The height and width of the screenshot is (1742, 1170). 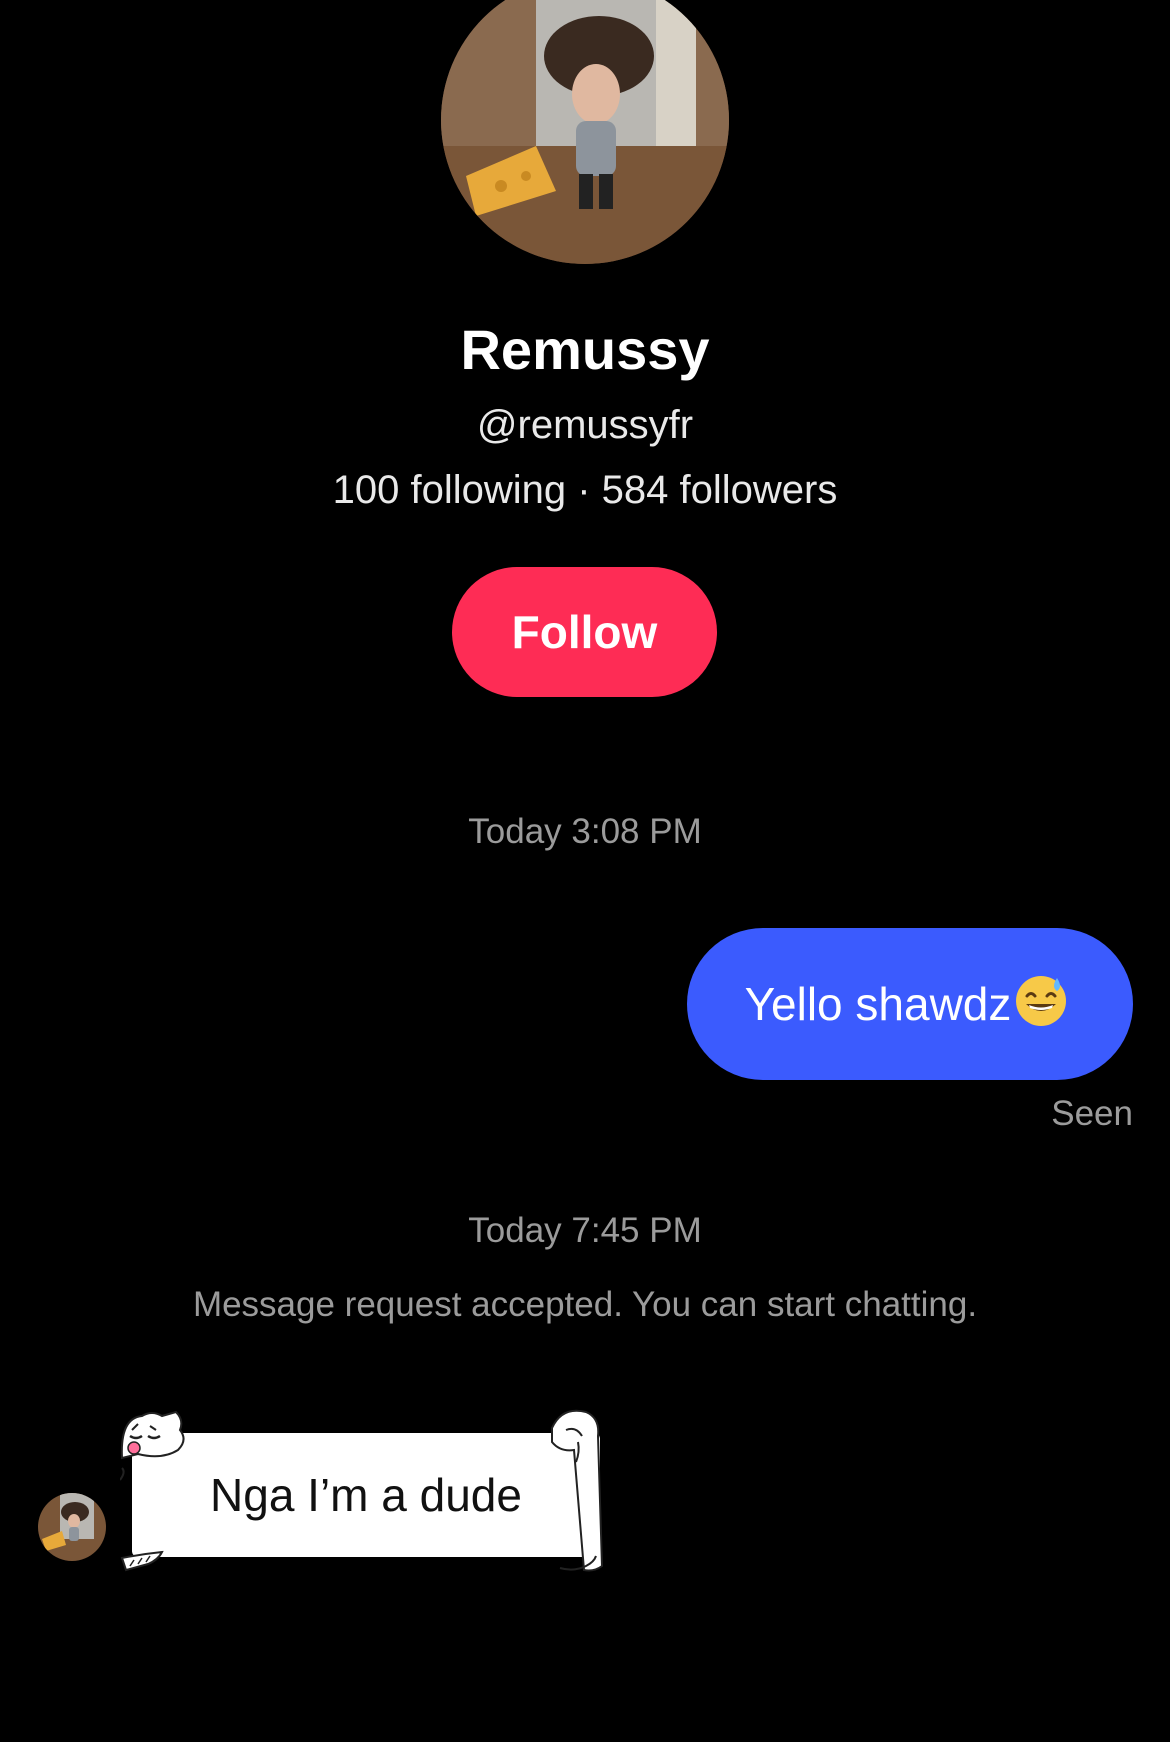 I want to click on profile-stats: 100 following · 584 followers, so click(x=585, y=490).